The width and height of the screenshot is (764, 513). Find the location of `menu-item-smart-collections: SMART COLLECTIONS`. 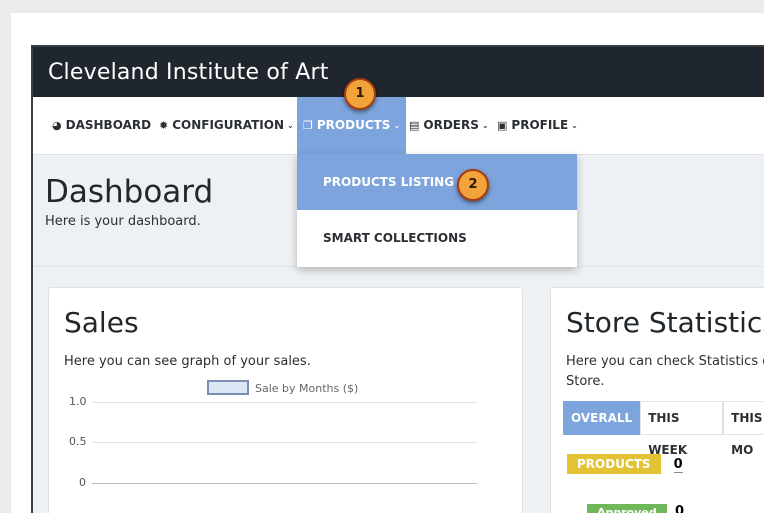

menu-item-smart-collections: SMART COLLECTIONS is located at coordinates (437, 238).